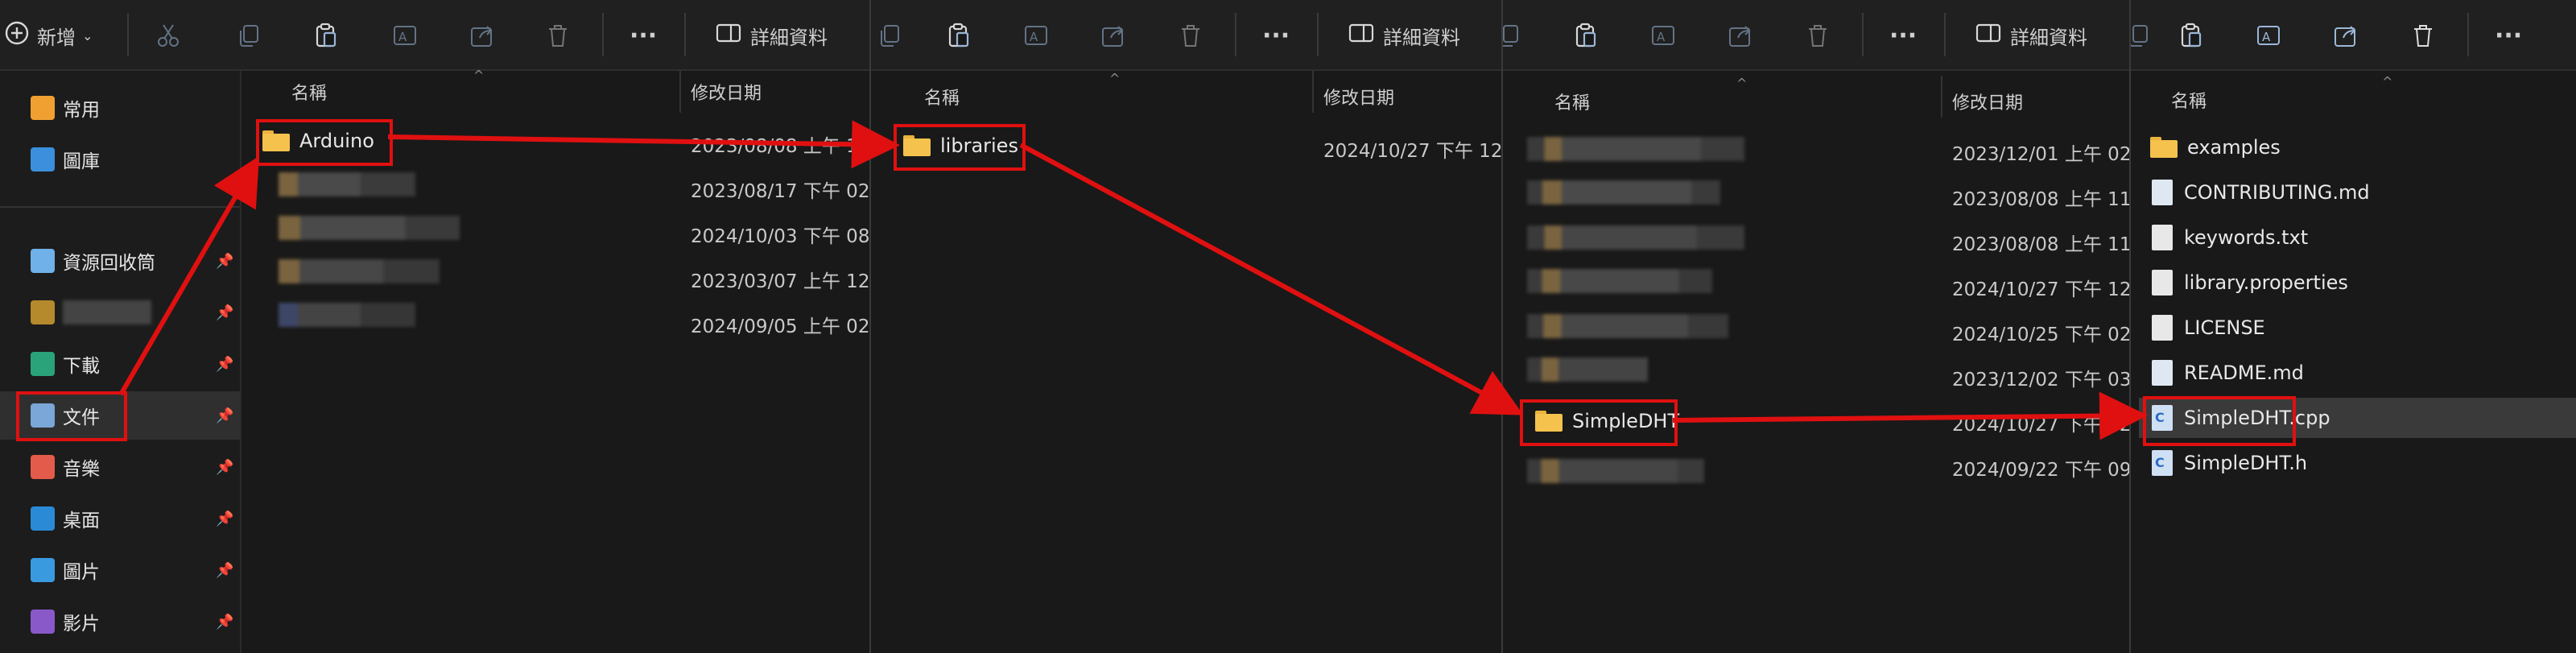 Image resolution: width=2576 pixels, height=653 pixels. Describe the element at coordinates (2048, 37) in the screenshot. I see `details-label: 詳細資料` at that location.